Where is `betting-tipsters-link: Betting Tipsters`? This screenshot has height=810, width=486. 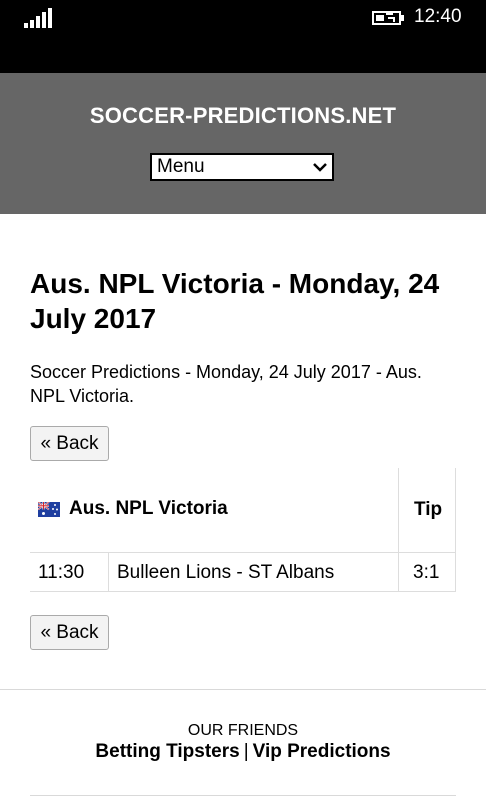 betting-tipsters-link: Betting Tipsters is located at coordinates (167, 751).